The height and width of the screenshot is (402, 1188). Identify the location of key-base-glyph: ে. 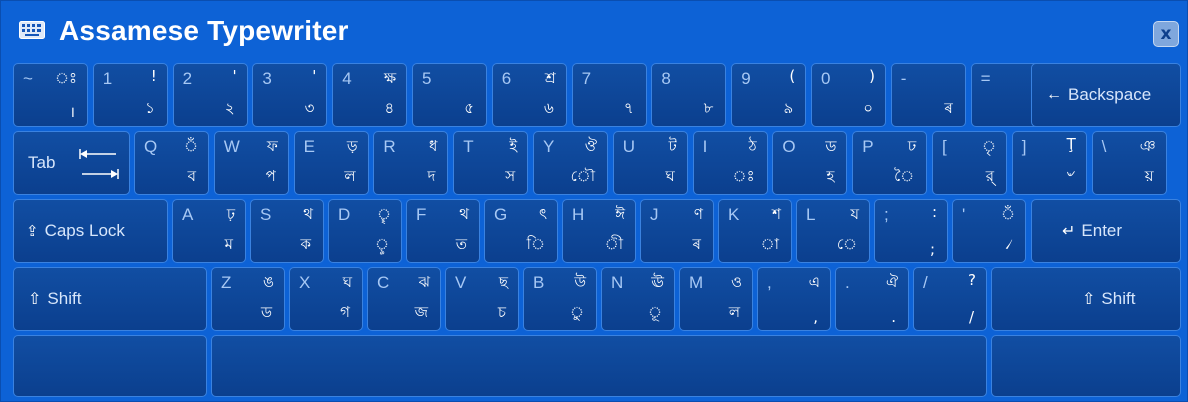
(846, 244).